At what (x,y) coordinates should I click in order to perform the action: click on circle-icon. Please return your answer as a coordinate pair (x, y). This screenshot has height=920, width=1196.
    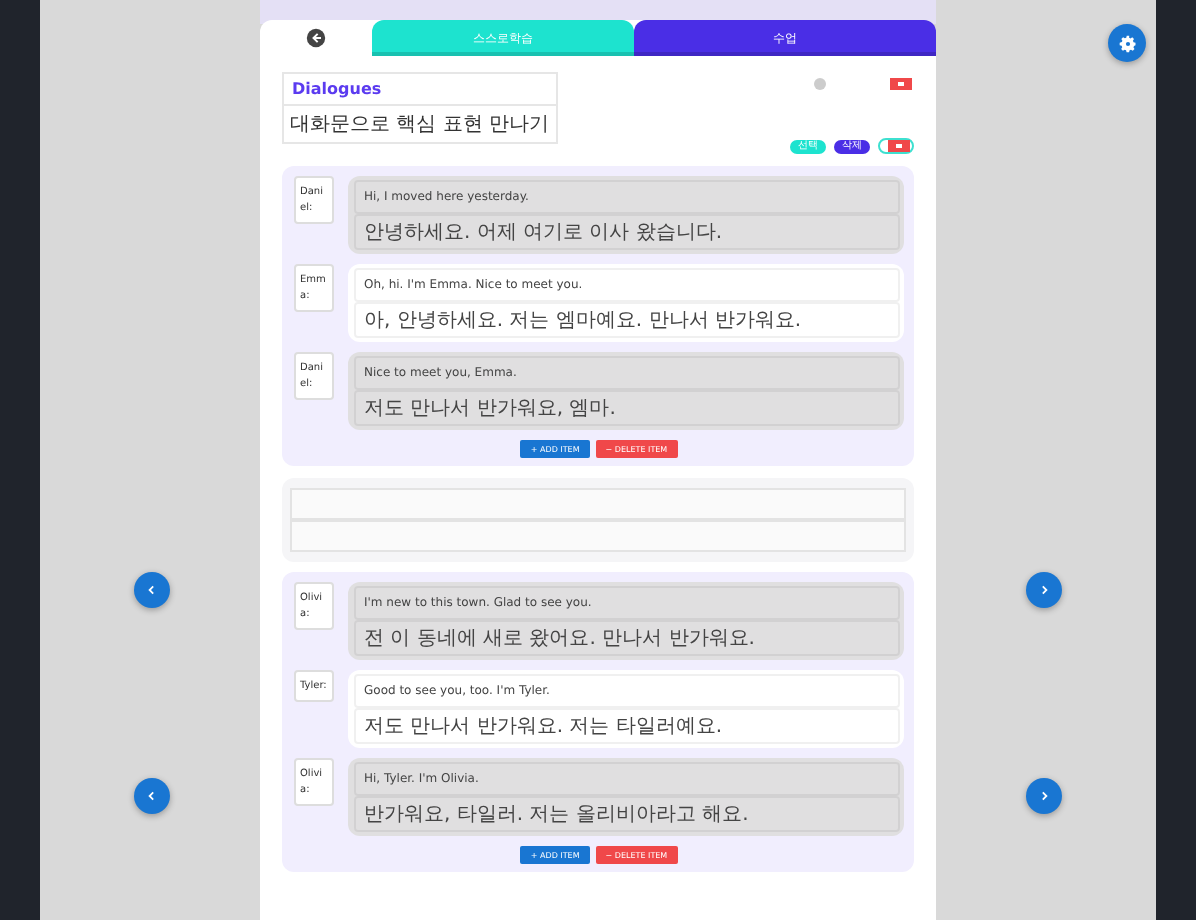
    Looking at the image, I should click on (820, 84).